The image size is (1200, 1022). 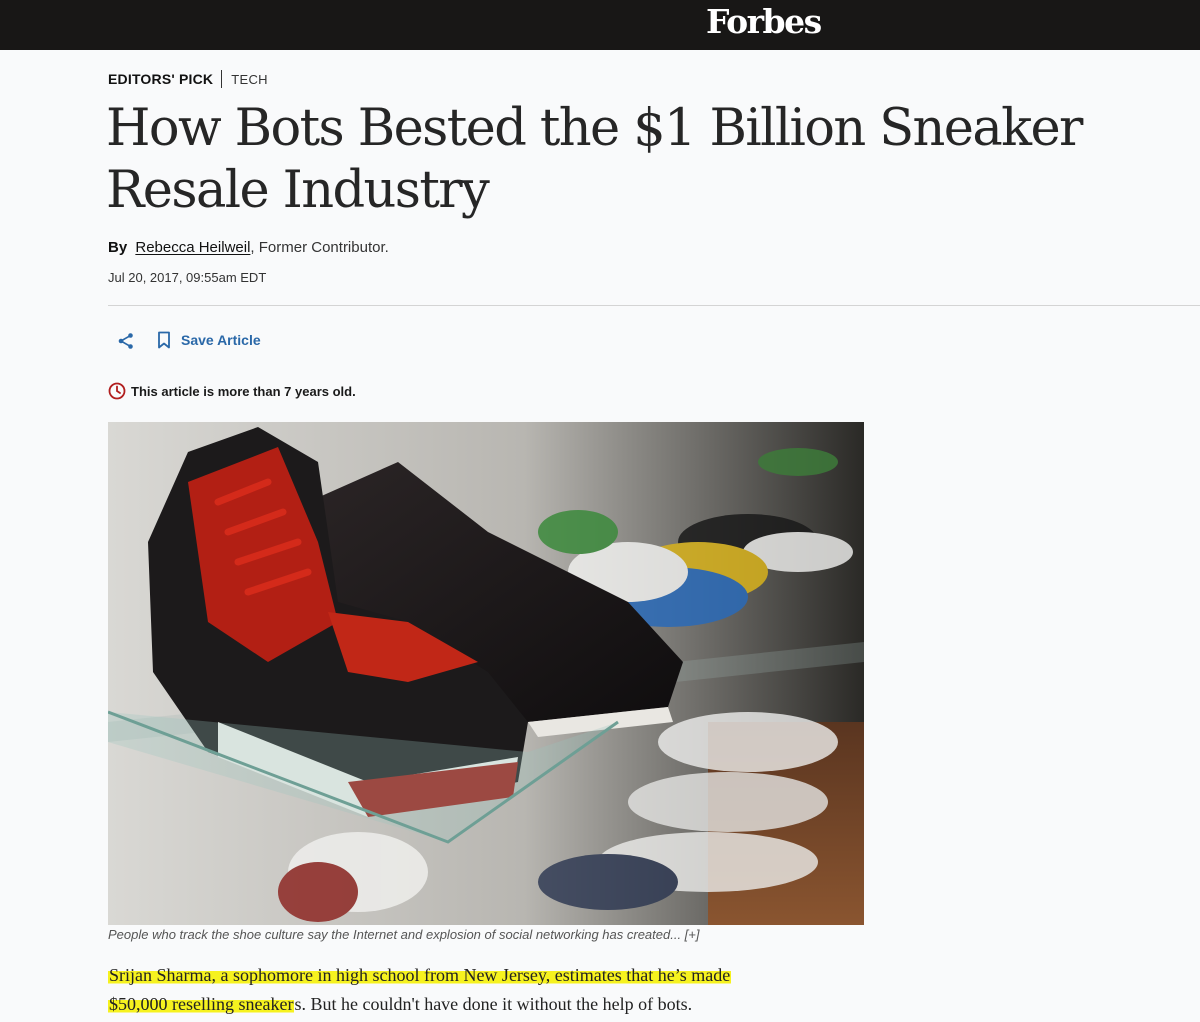 I want to click on author-link: Rebecca Heilweil, so click(x=192, y=247).